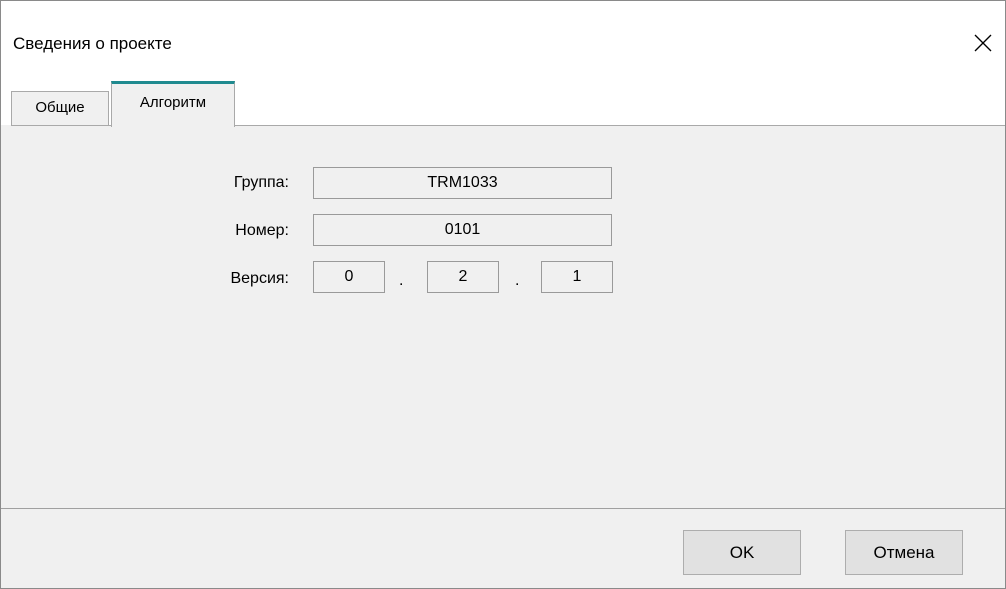 The image size is (1006, 589). Describe the element at coordinates (92, 43) in the screenshot. I see `dialog-title: Сведения о проекте` at that location.